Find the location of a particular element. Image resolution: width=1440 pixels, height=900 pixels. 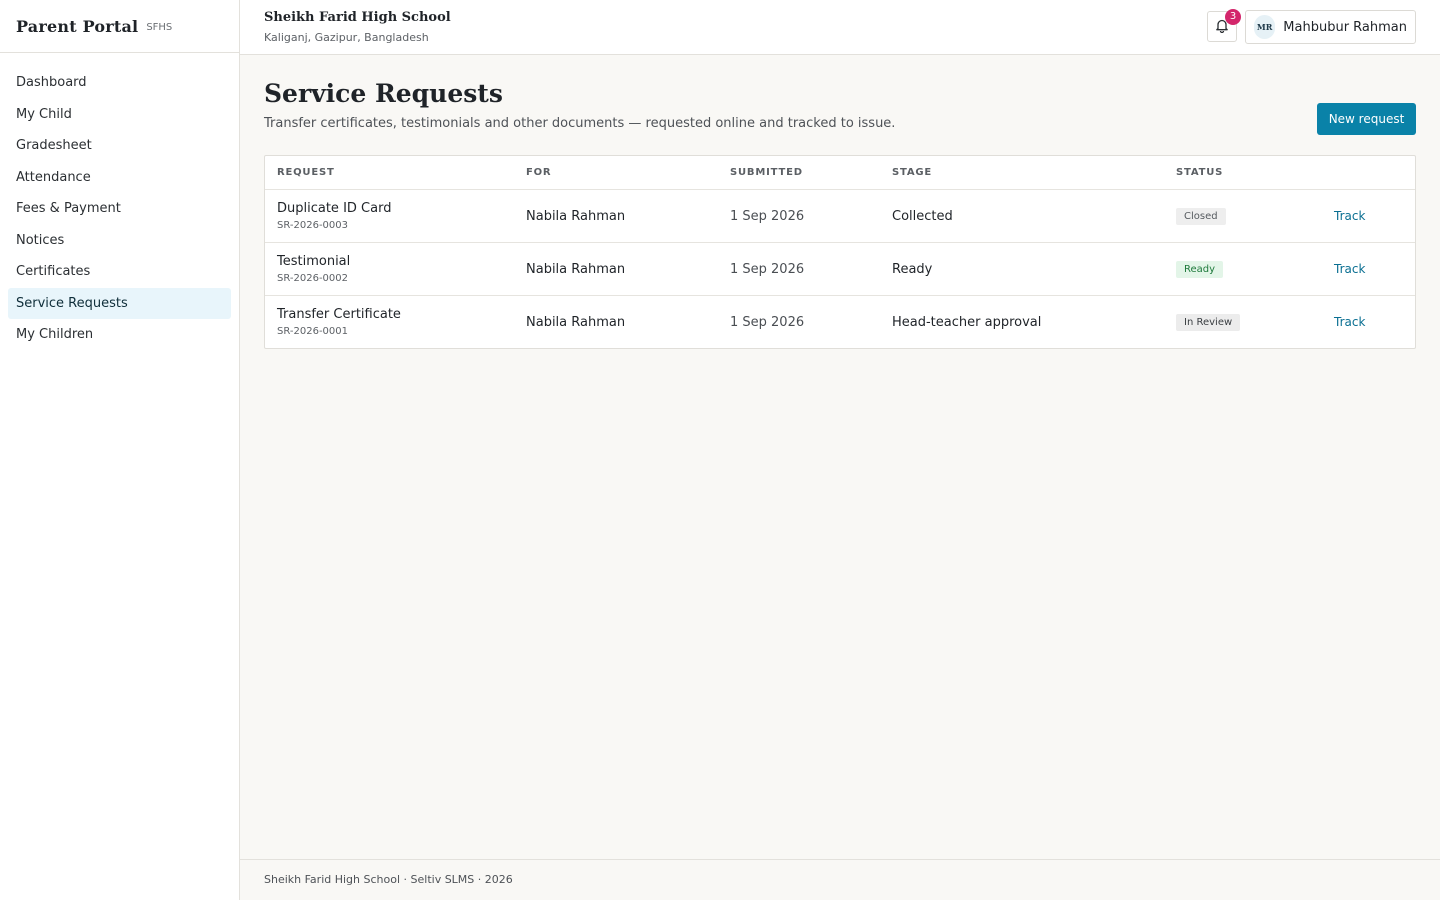

status-badge: In Review is located at coordinates (1208, 322).